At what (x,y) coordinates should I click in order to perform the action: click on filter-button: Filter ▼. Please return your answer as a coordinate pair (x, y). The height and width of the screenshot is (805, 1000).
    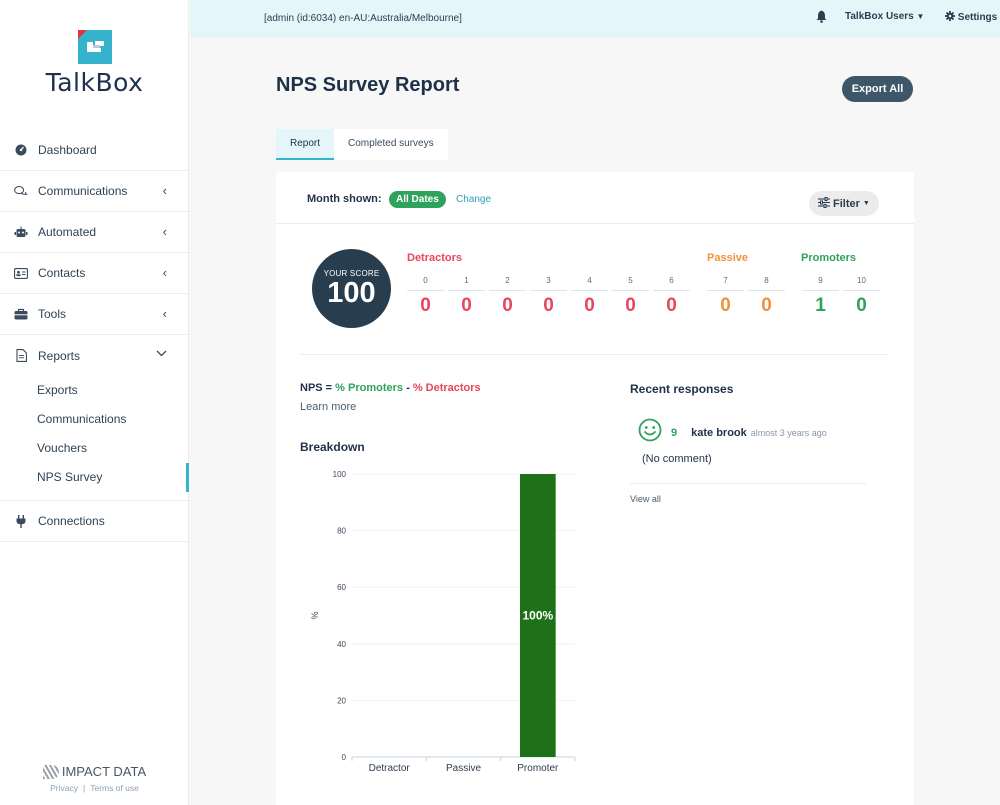
    Looking at the image, I should click on (844, 203).